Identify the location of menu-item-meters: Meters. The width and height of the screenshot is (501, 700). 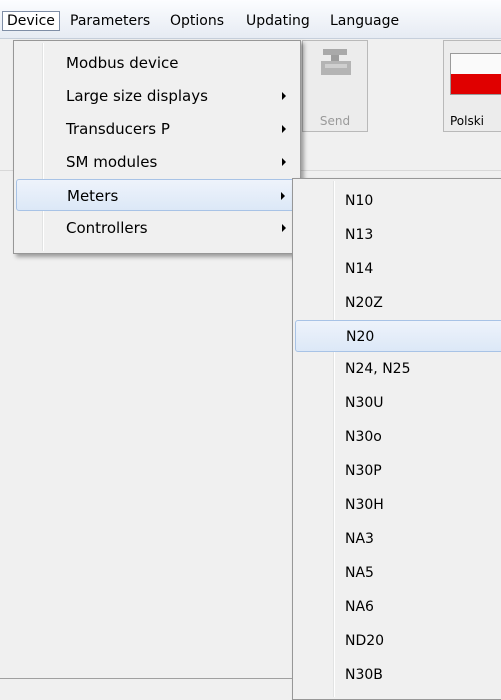
(157, 195).